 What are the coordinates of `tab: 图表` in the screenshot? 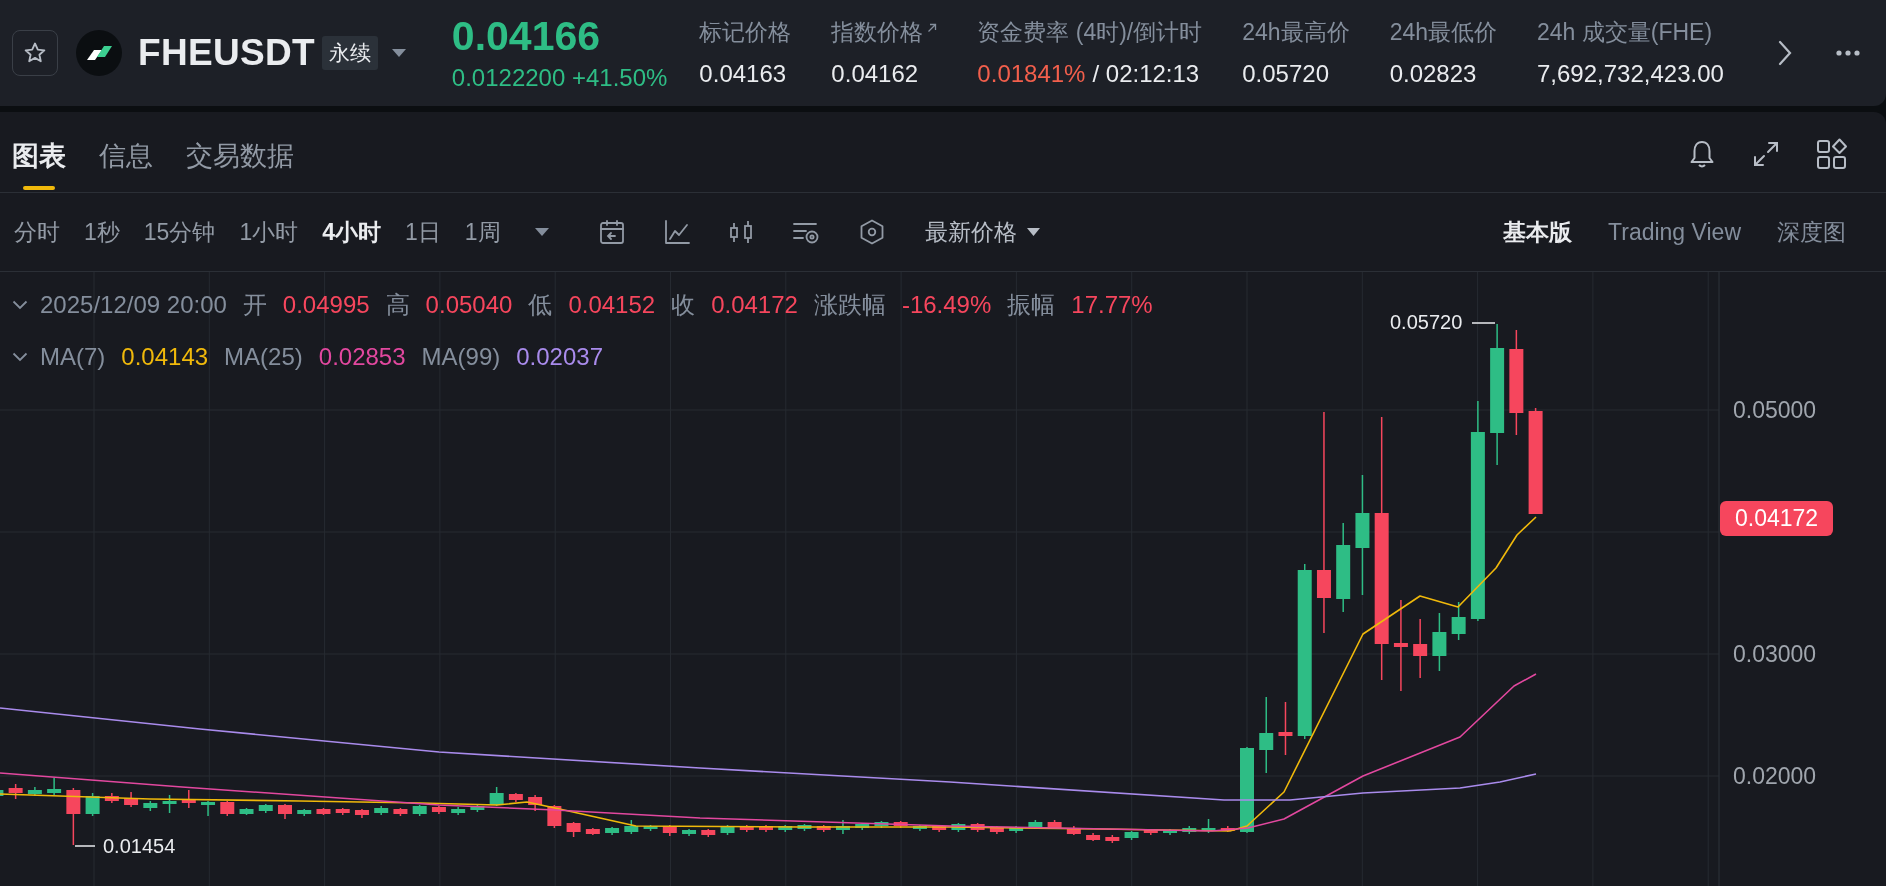 It's located at (39, 152).